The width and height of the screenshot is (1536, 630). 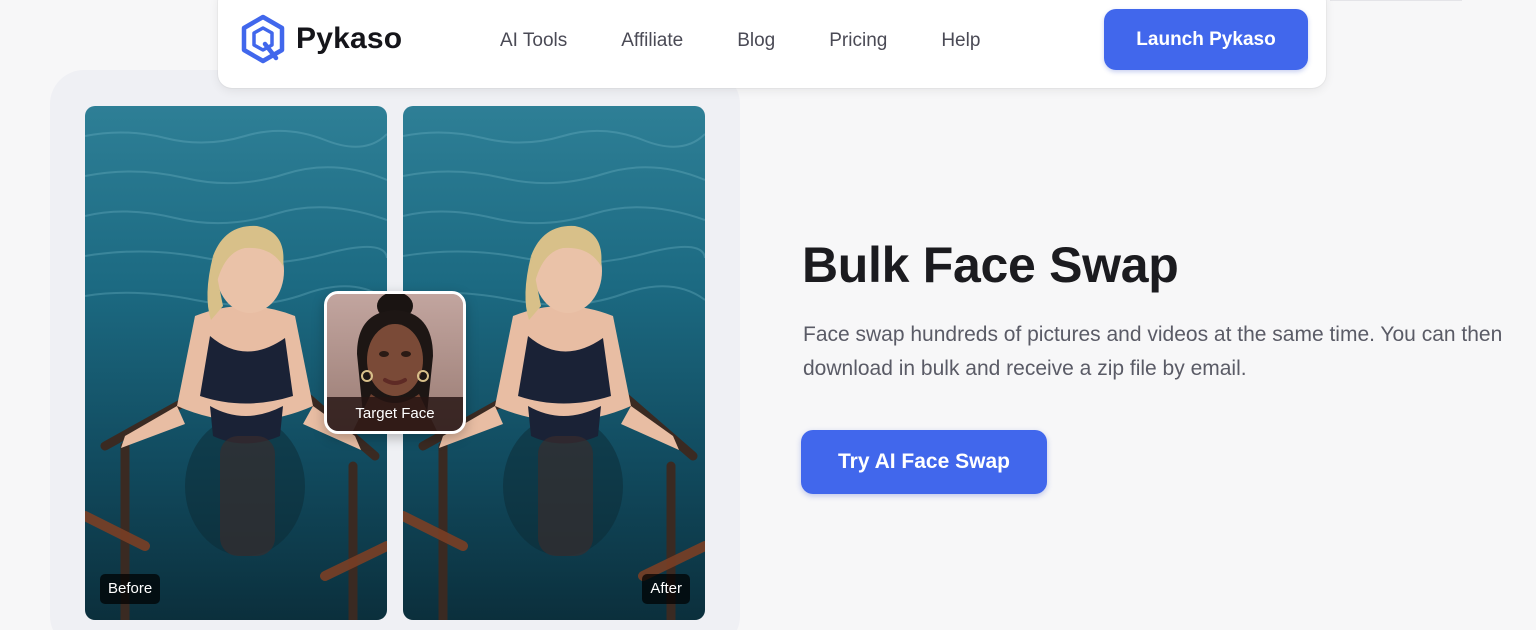 What do you see at coordinates (652, 41) in the screenshot?
I see `nav-link-affiliate: Affiliate` at bounding box center [652, 41].